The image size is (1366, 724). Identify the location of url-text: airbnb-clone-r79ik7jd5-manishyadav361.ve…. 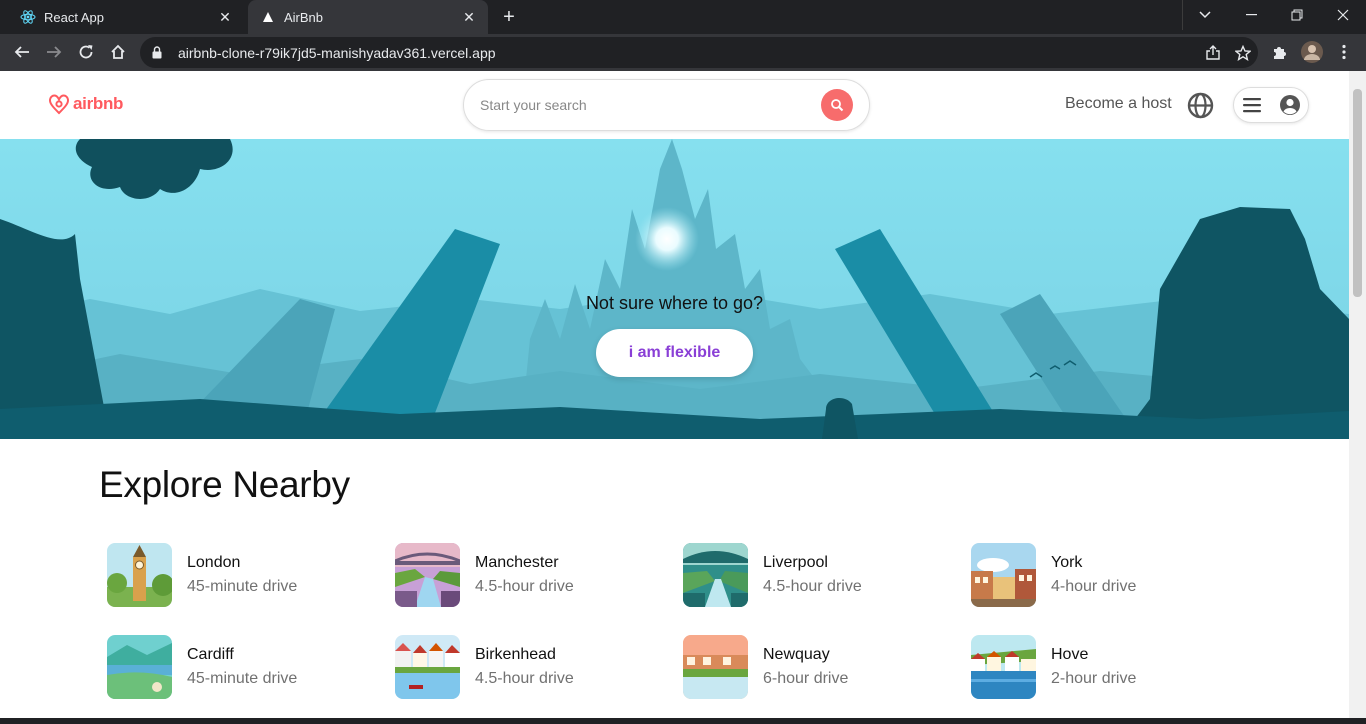
(337, 52).